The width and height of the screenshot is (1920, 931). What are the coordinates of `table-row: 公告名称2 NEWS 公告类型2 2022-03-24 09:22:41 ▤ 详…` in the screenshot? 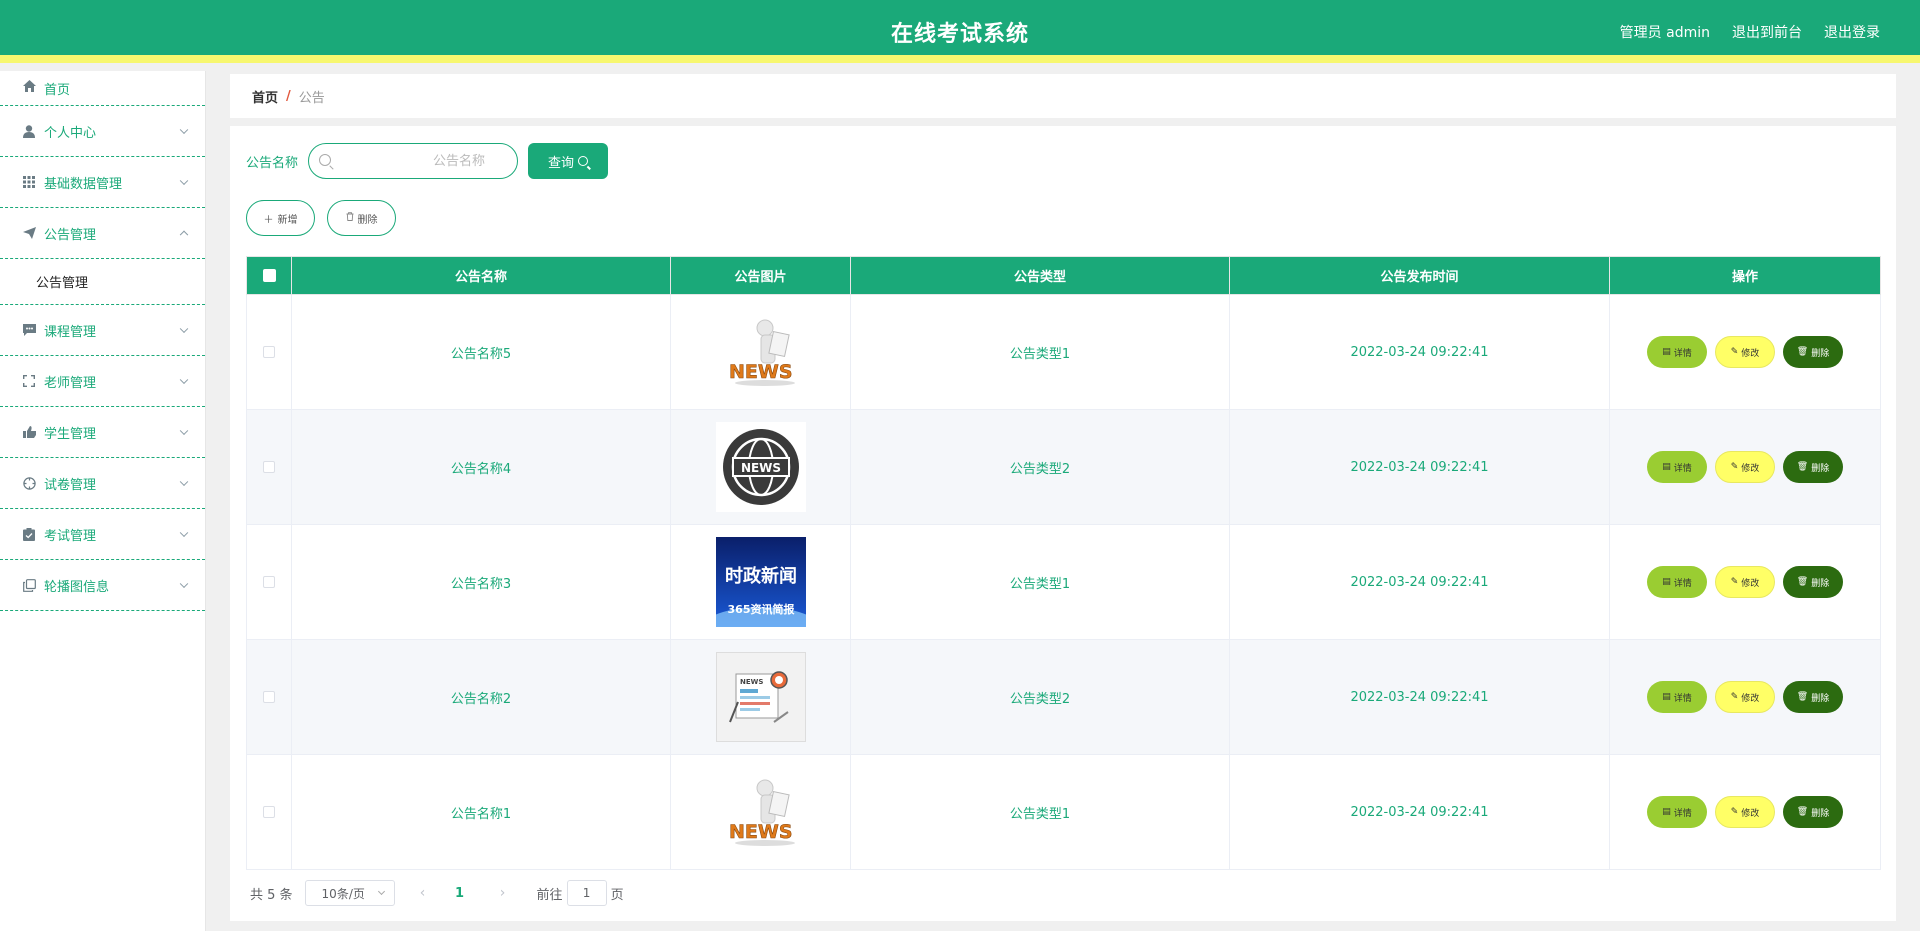 It's located at (1063, 697).